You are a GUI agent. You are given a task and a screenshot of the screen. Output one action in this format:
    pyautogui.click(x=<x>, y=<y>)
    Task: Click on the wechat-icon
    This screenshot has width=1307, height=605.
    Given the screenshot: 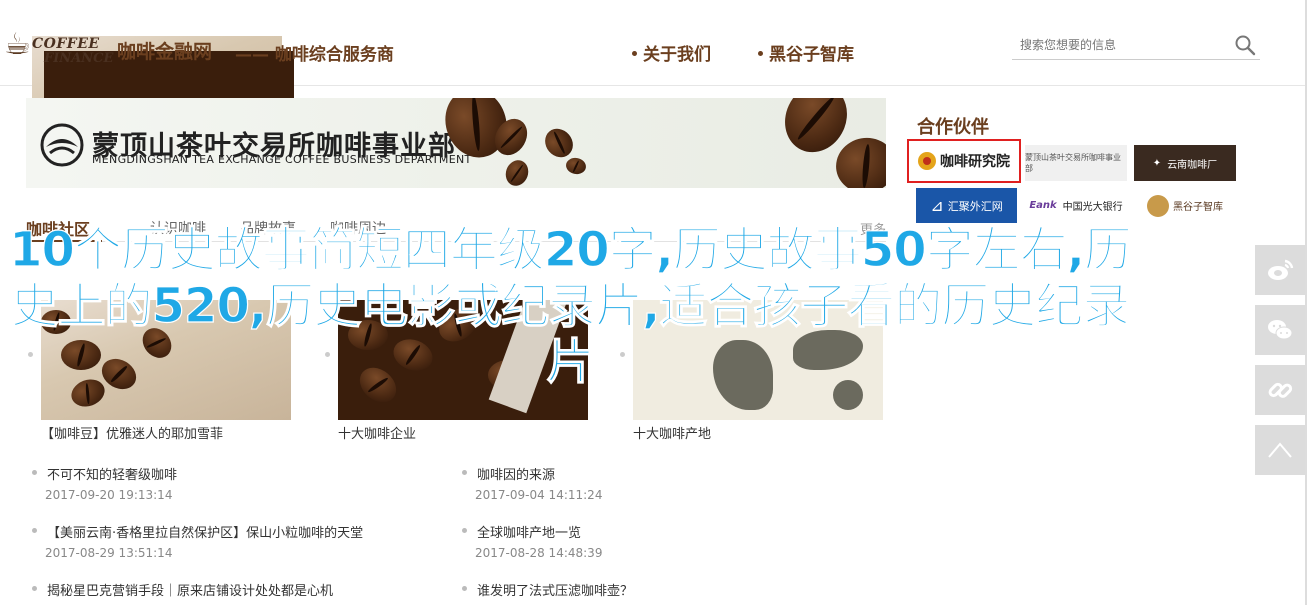 What is the action you would take?
    pyautogui.click(x=1280, y=330)
    